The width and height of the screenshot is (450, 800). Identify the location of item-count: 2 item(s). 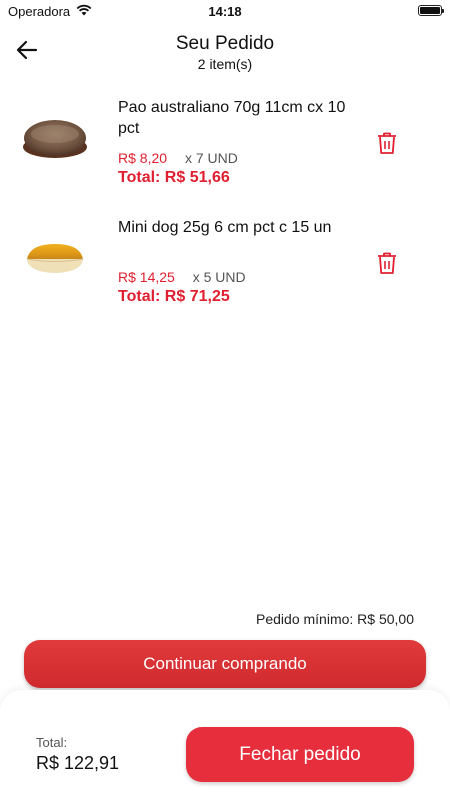
(225, 64).